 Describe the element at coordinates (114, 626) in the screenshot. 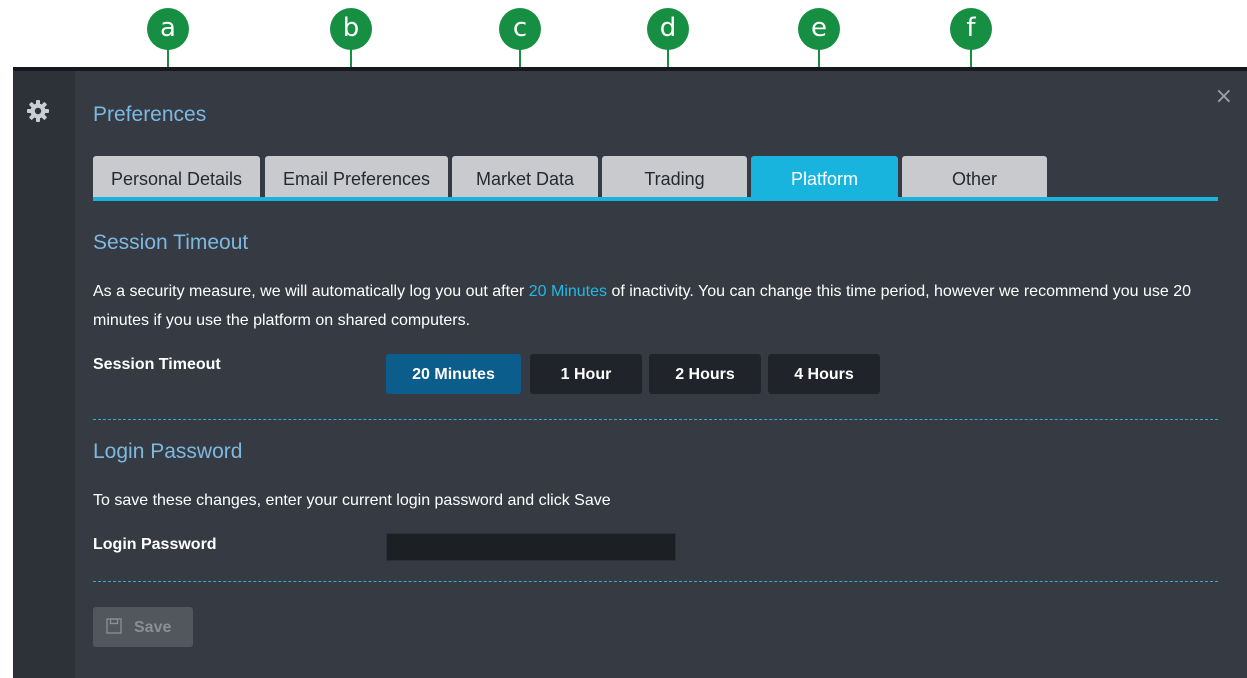

I see `floppy-disk-icon` at that location.